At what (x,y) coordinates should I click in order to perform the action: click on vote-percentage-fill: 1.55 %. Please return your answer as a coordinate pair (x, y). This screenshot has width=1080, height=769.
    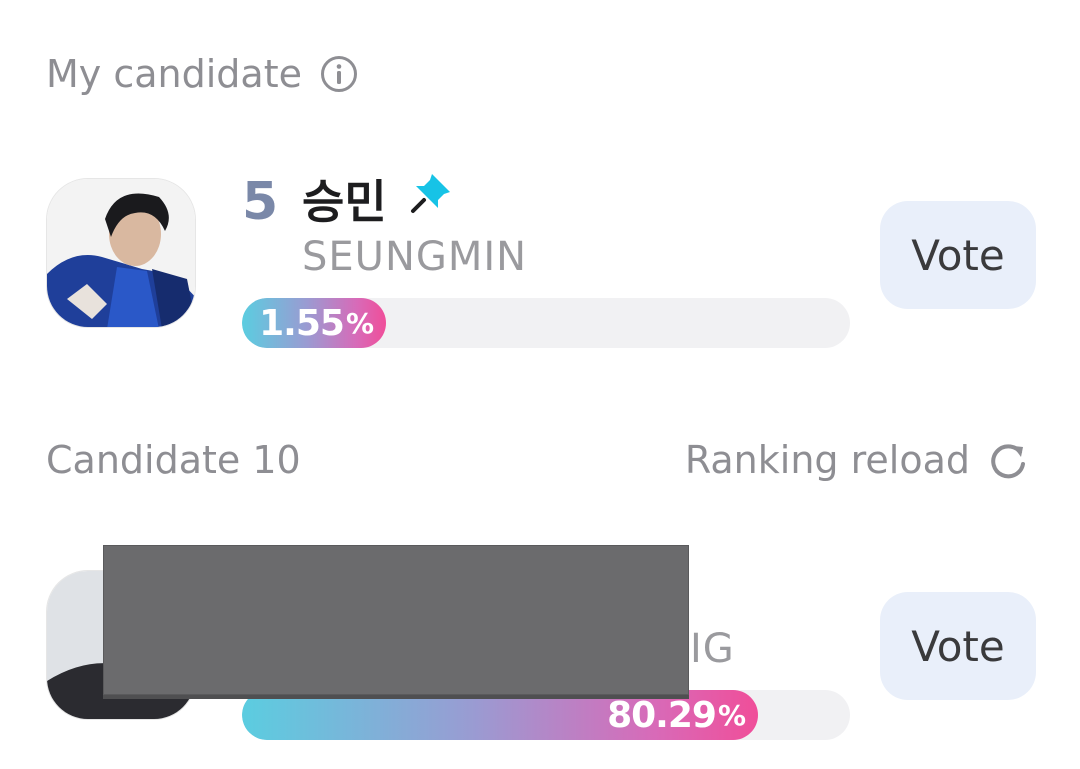
    Looking at the image, I should click on (314, 323).